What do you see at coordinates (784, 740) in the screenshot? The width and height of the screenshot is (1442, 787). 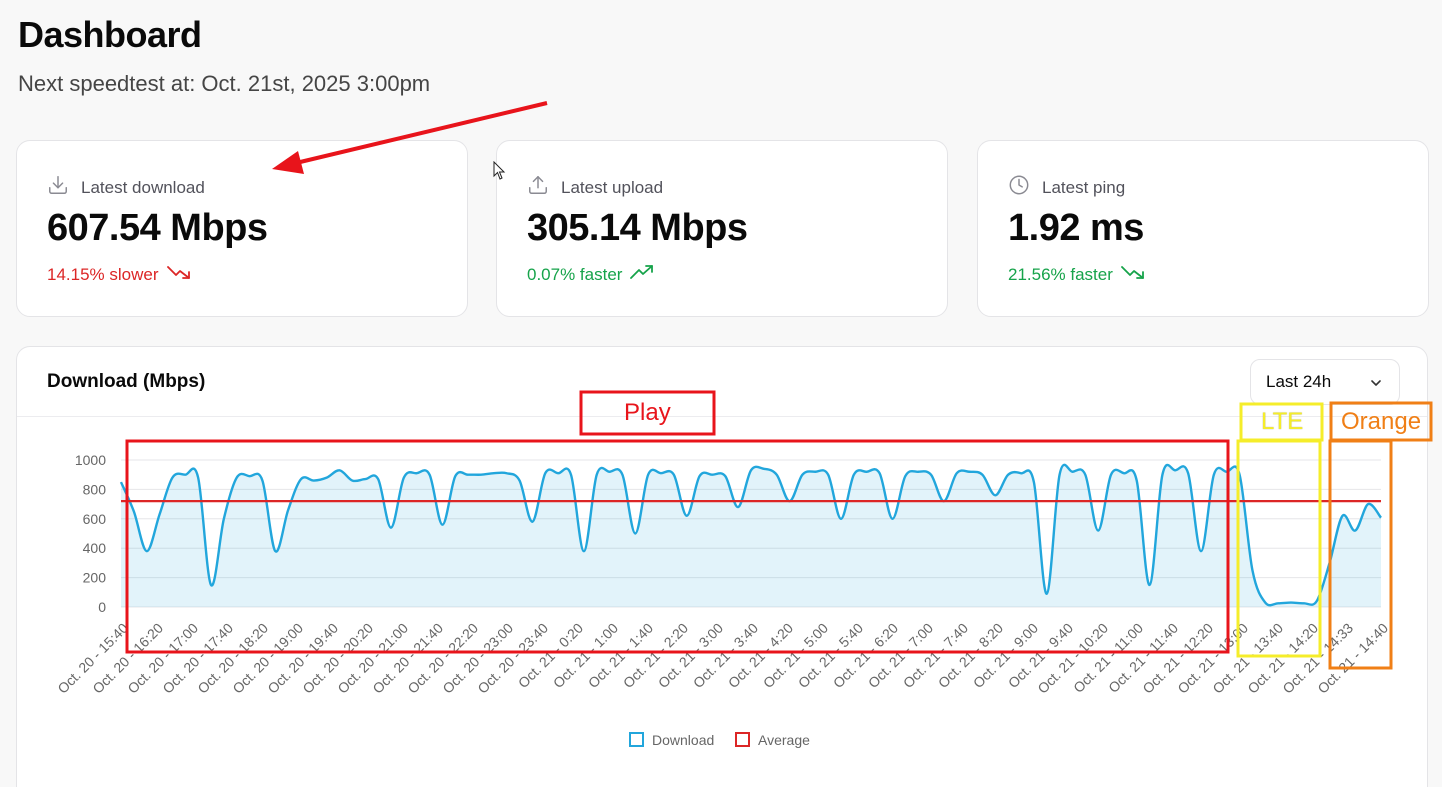 I see `legend-label: Average` at bounding box center [784, 740].